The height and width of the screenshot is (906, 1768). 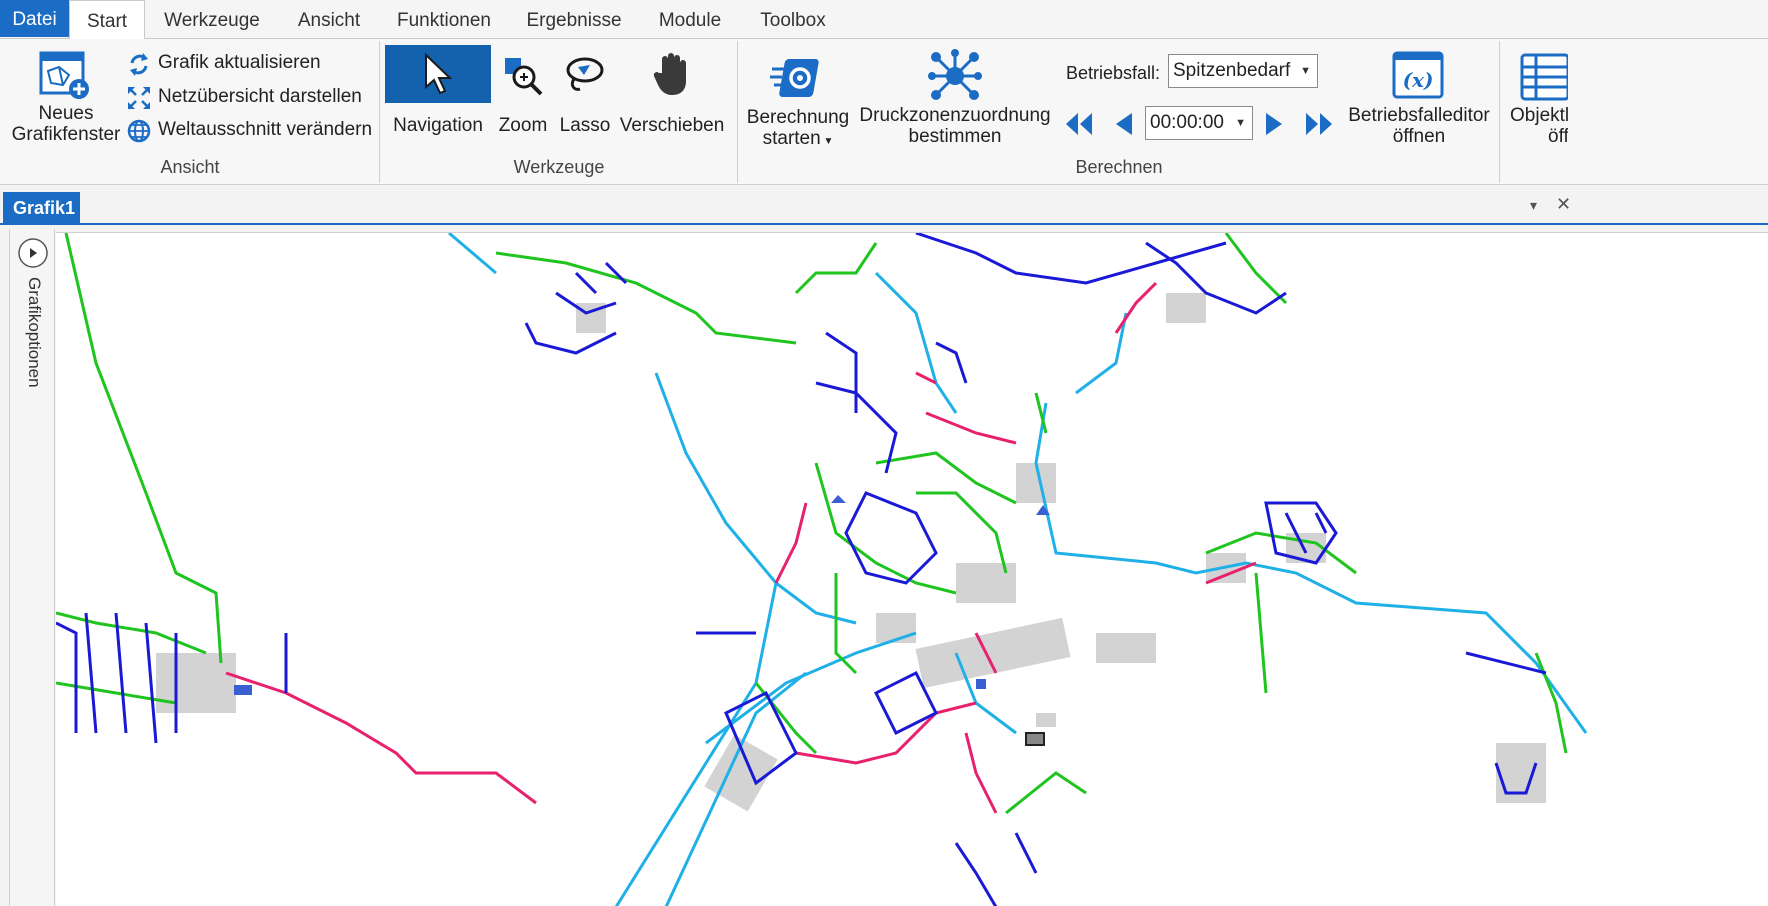 What do you see at coordinates (1544, 77) in the screenshot?
I see `object-table-icon` at bounding box center [1544, 77].